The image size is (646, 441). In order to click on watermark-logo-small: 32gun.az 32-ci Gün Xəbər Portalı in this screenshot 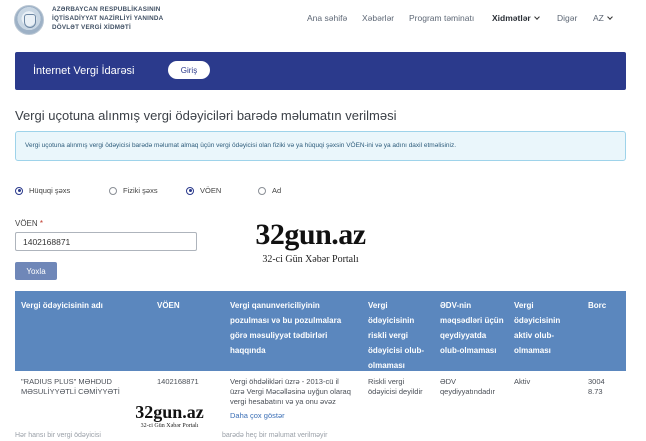, I will do `click(169, 420)`.